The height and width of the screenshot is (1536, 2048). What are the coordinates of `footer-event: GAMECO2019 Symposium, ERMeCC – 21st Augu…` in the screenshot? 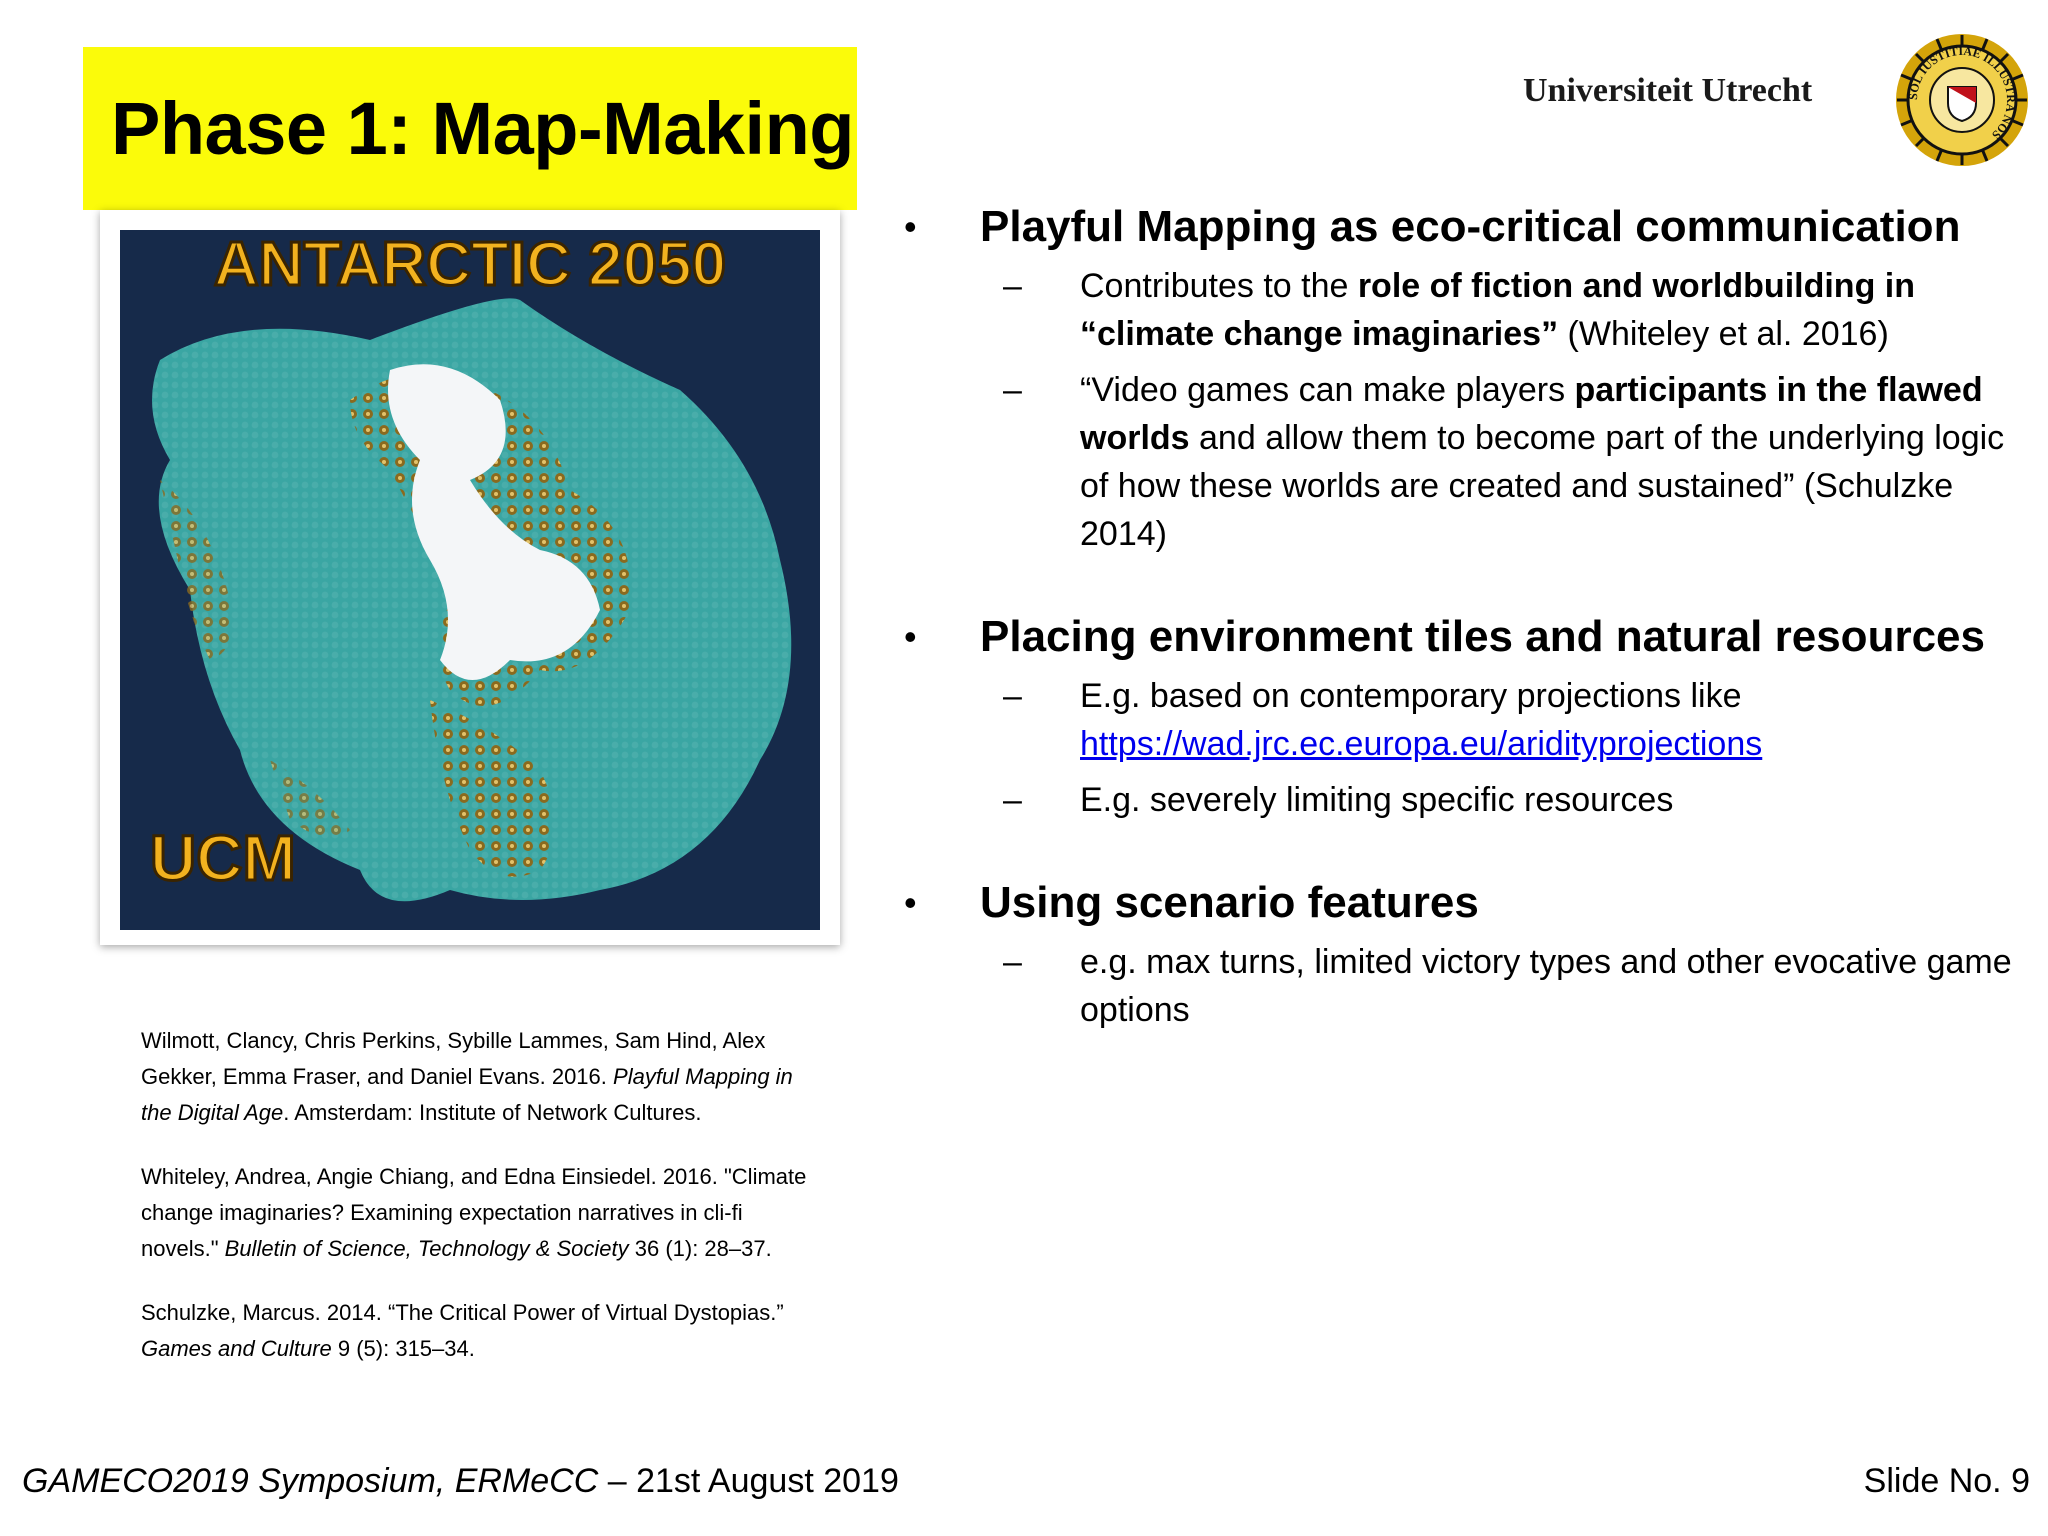 It's located at (460, 1481).